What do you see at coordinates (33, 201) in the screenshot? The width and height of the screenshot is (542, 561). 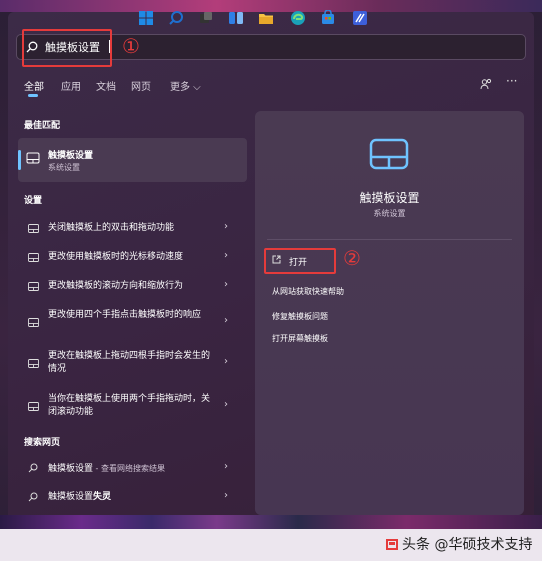 I see `settings-heading: 设置` at bounding box center [33, 201].